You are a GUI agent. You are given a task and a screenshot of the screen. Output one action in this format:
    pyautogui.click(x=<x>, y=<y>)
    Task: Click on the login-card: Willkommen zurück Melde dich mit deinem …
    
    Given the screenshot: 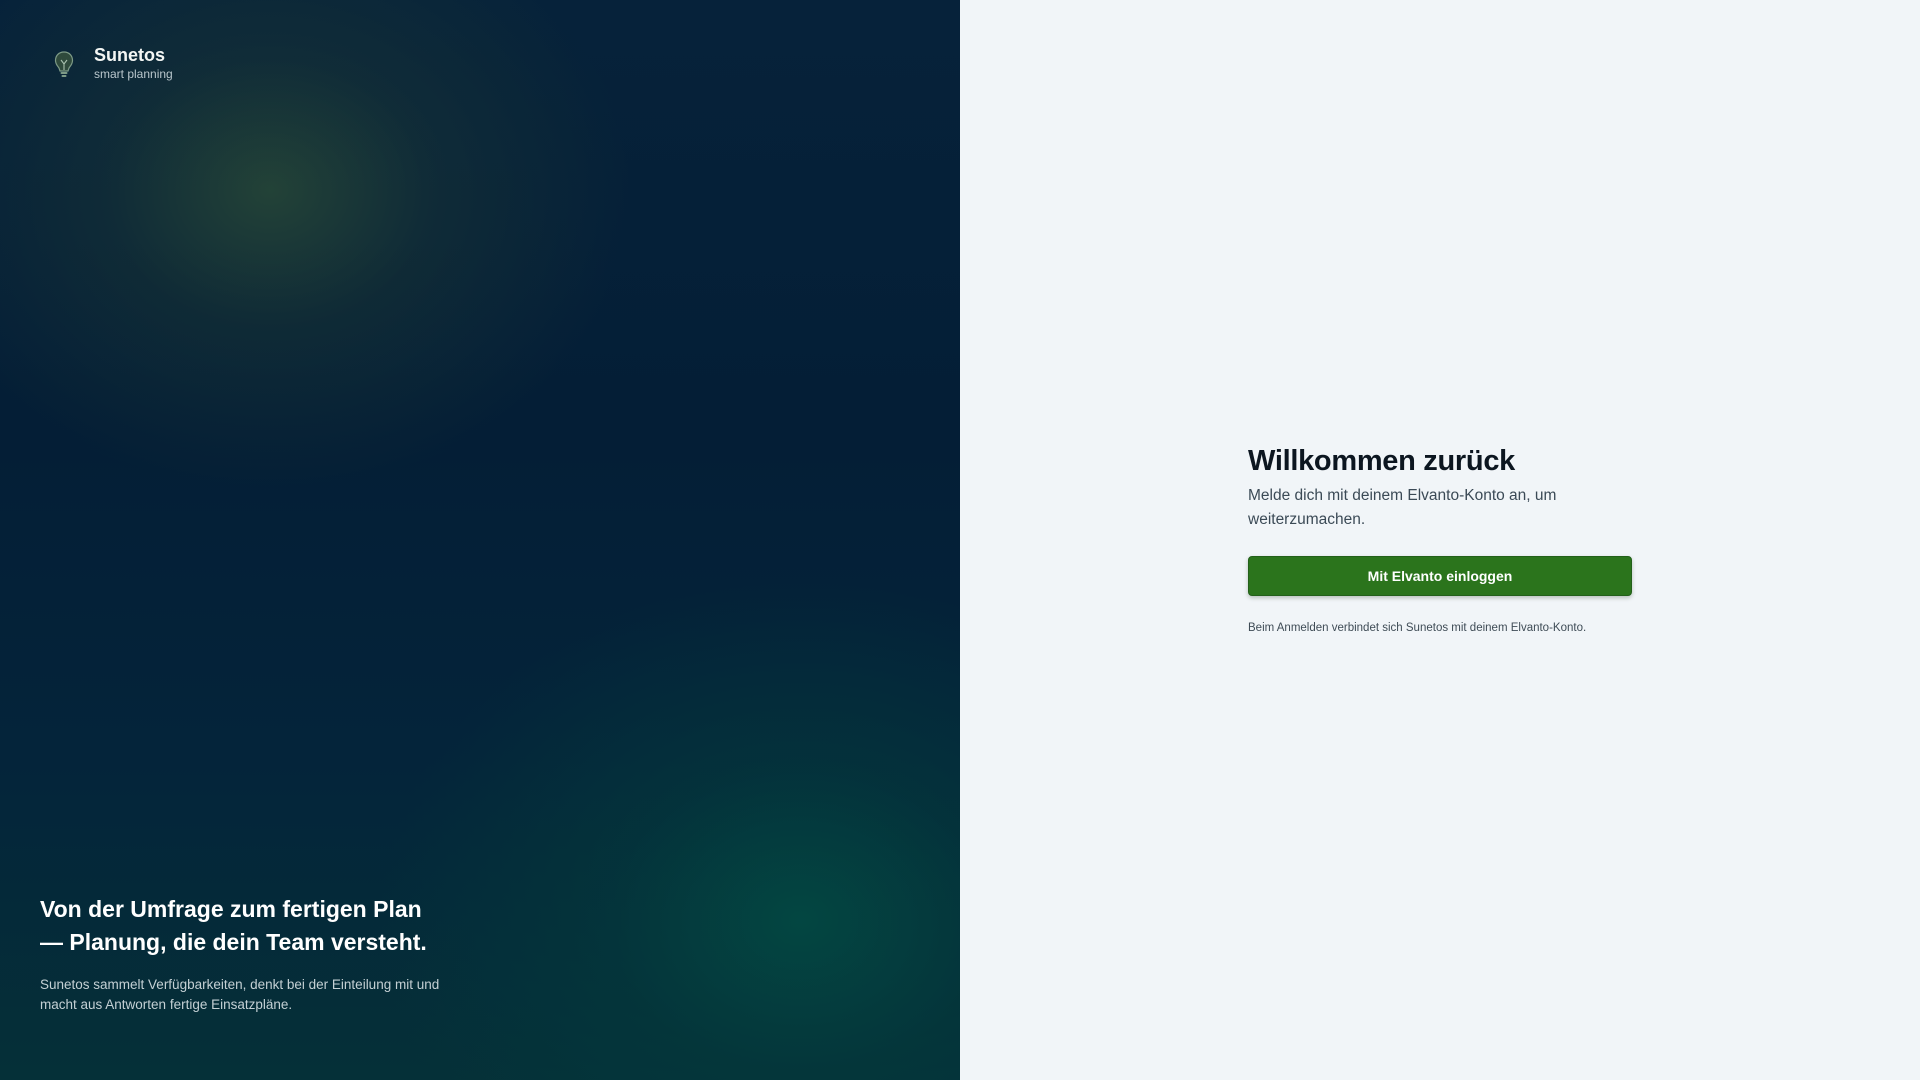 What is the action you would take?
    pyautogui.click(x=1440, y=538)
    